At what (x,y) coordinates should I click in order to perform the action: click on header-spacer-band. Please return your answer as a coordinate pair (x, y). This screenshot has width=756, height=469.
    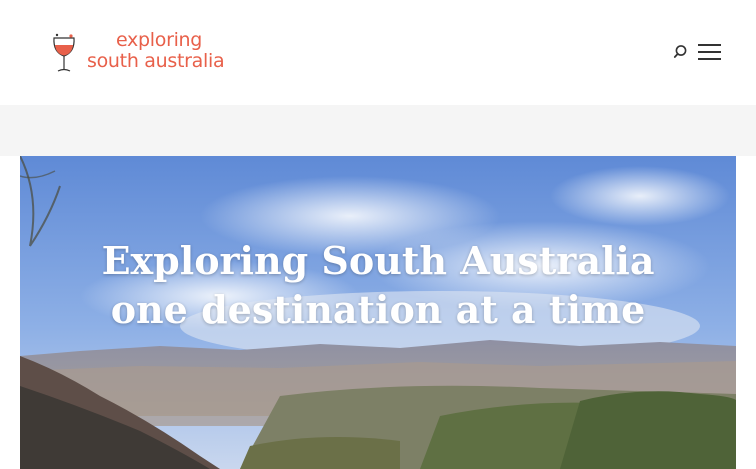
    Looking at the image, I should click on (378, 130).